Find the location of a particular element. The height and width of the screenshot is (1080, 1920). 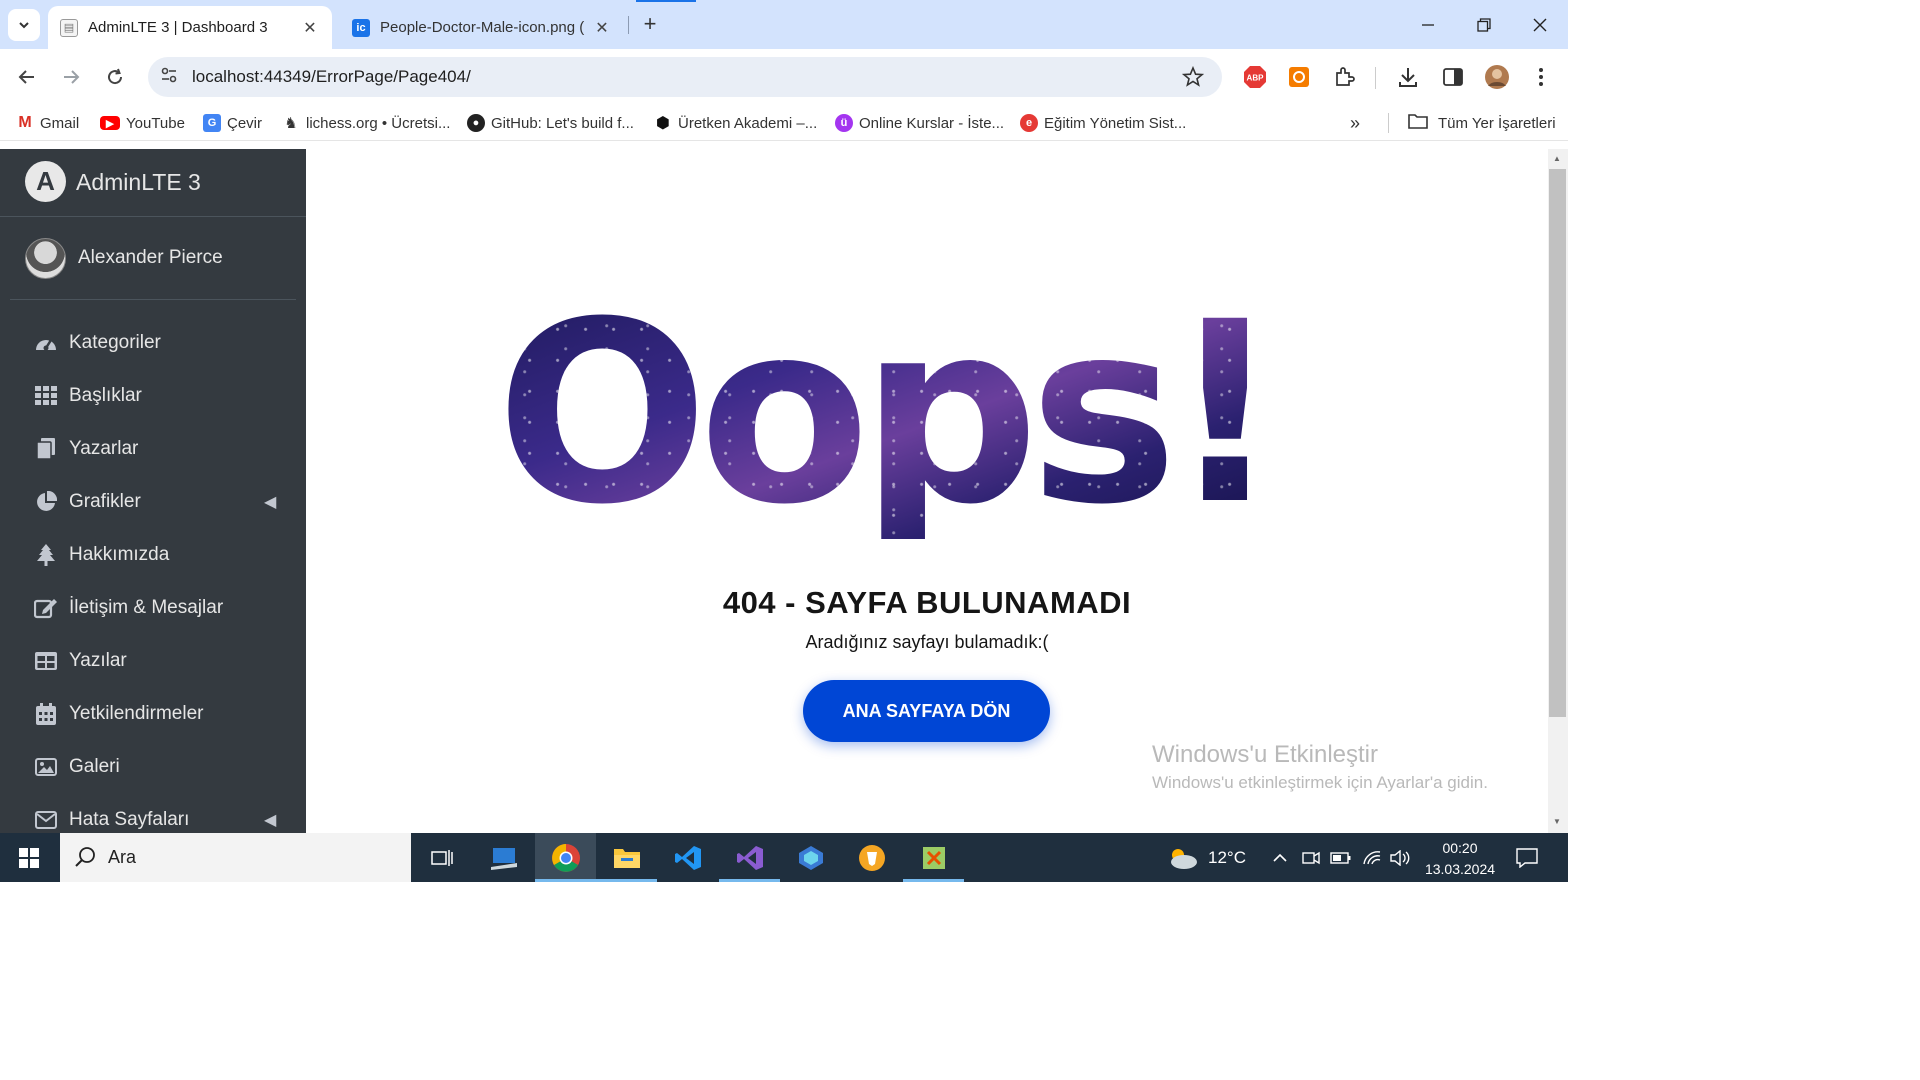

task-view-button is located at coordinates (441, 857).